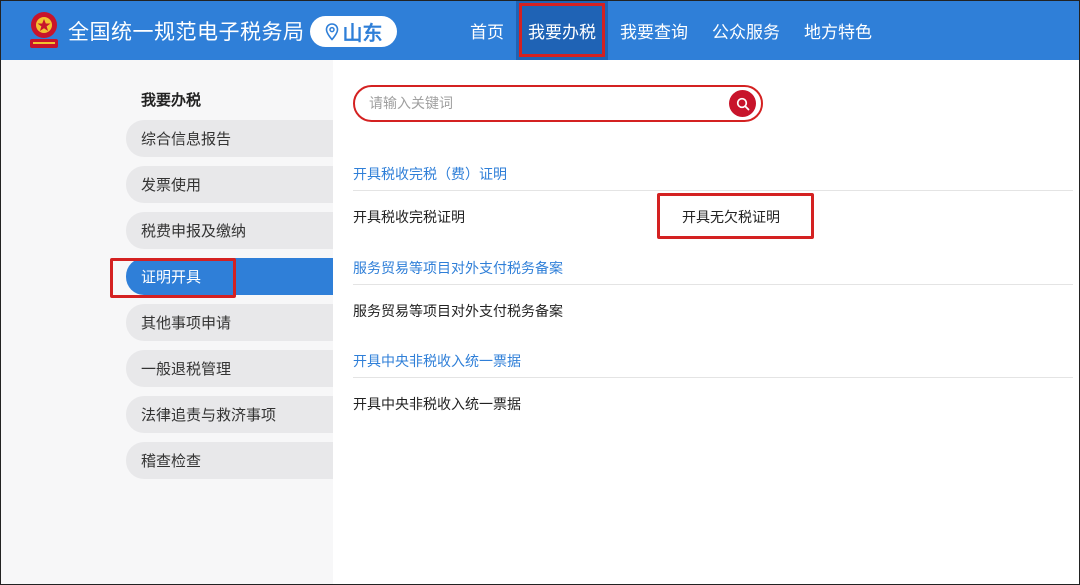 This screenshot has width=1080, height=585. Describe the element at coordinates (331, 31) in the screenshot. I see `location-pin-icon` at that location.